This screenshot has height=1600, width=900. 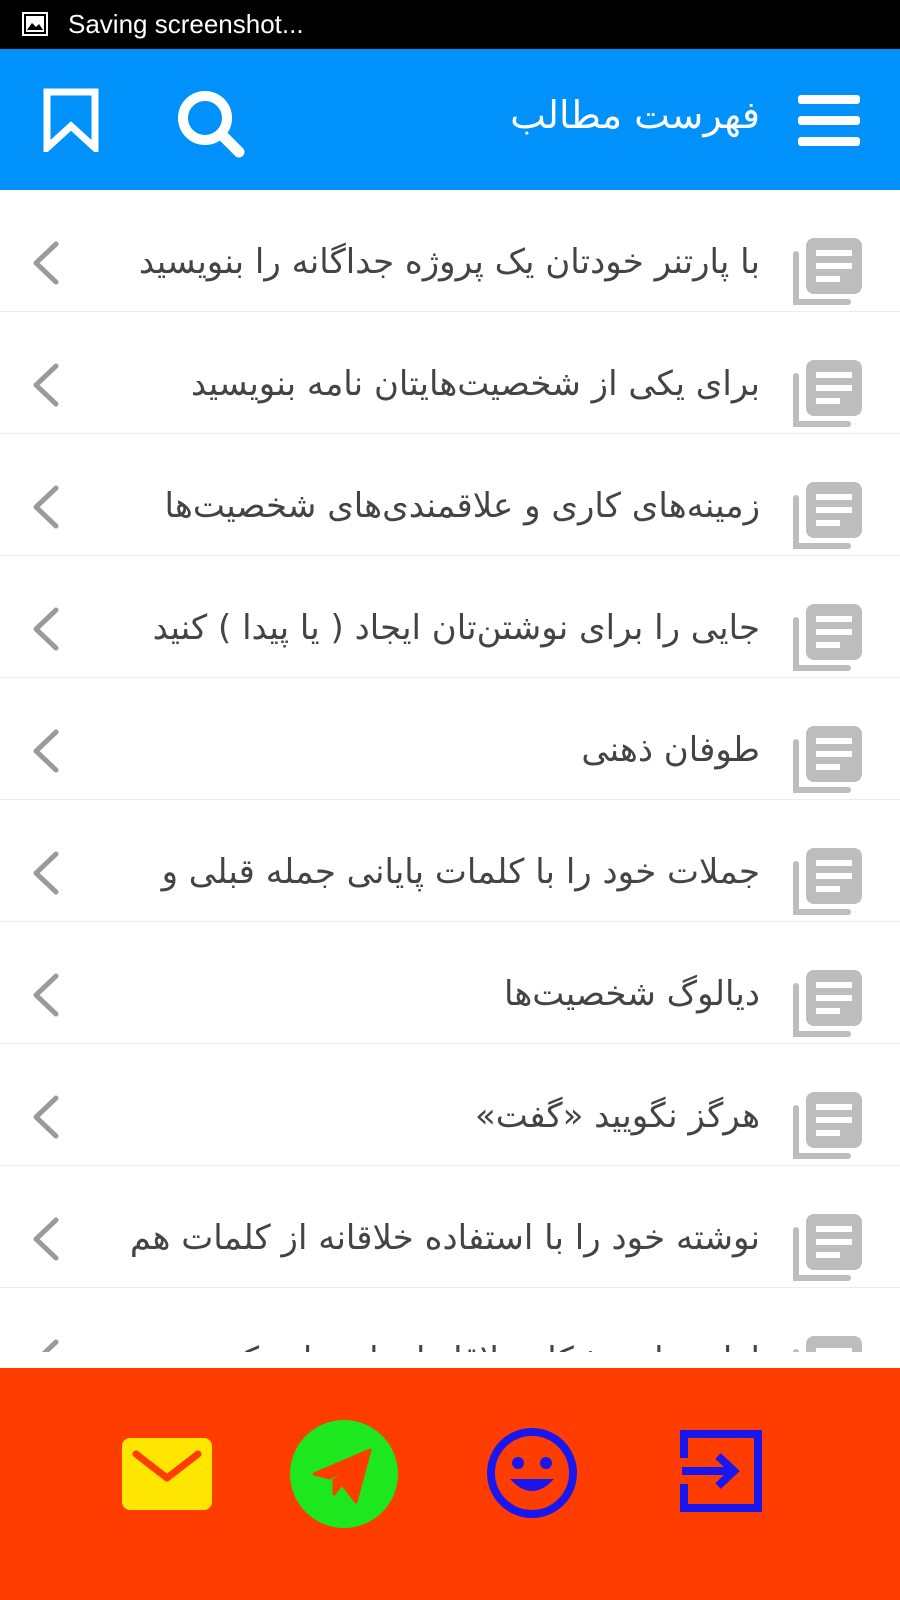 I want to click on image-icon, so click(x=35, y=24).